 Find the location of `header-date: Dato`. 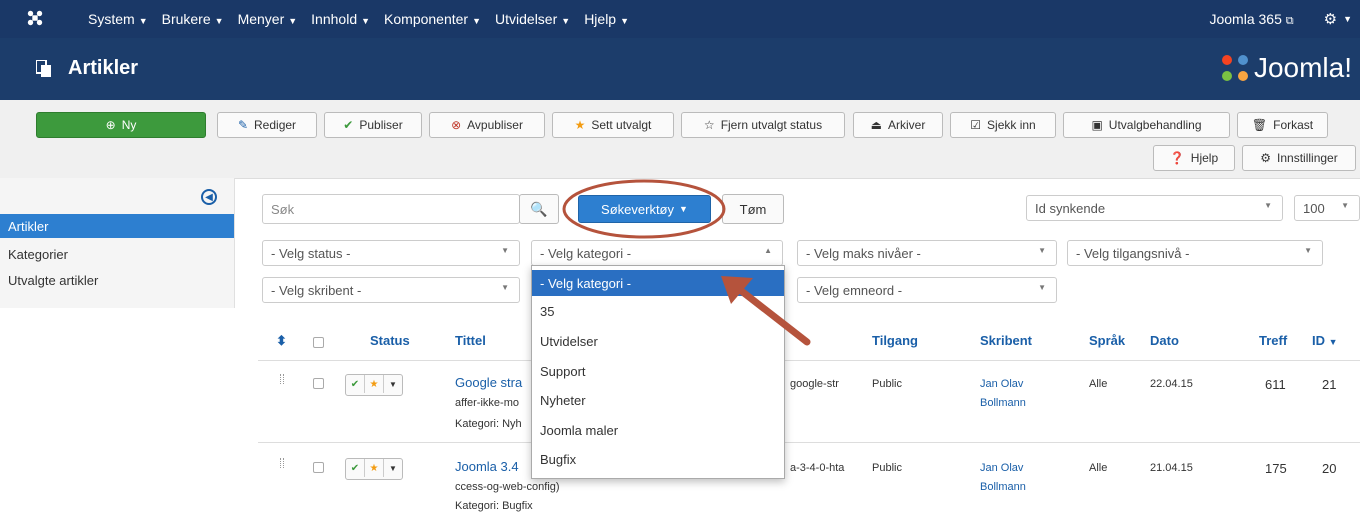

header-date: Dato is located at coordinates (1164, 340).